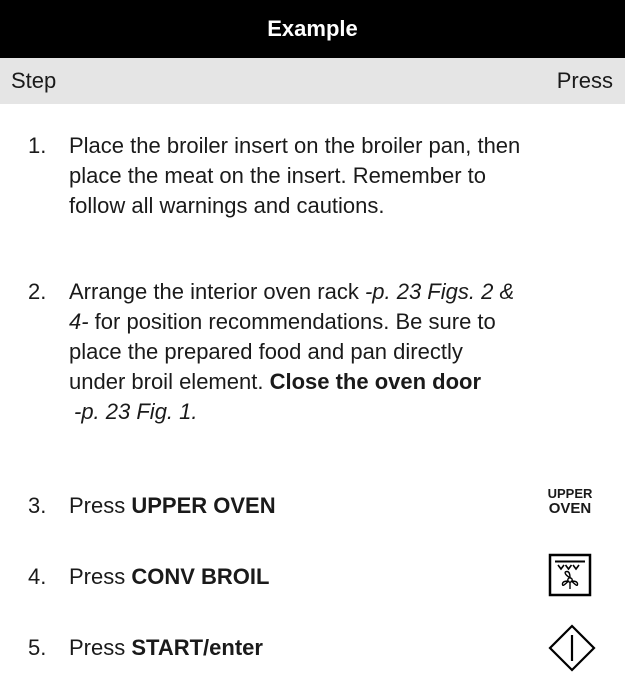 The image size is (625, 692). I want to click on key-name: CONV BROIL, so click(200, 576).